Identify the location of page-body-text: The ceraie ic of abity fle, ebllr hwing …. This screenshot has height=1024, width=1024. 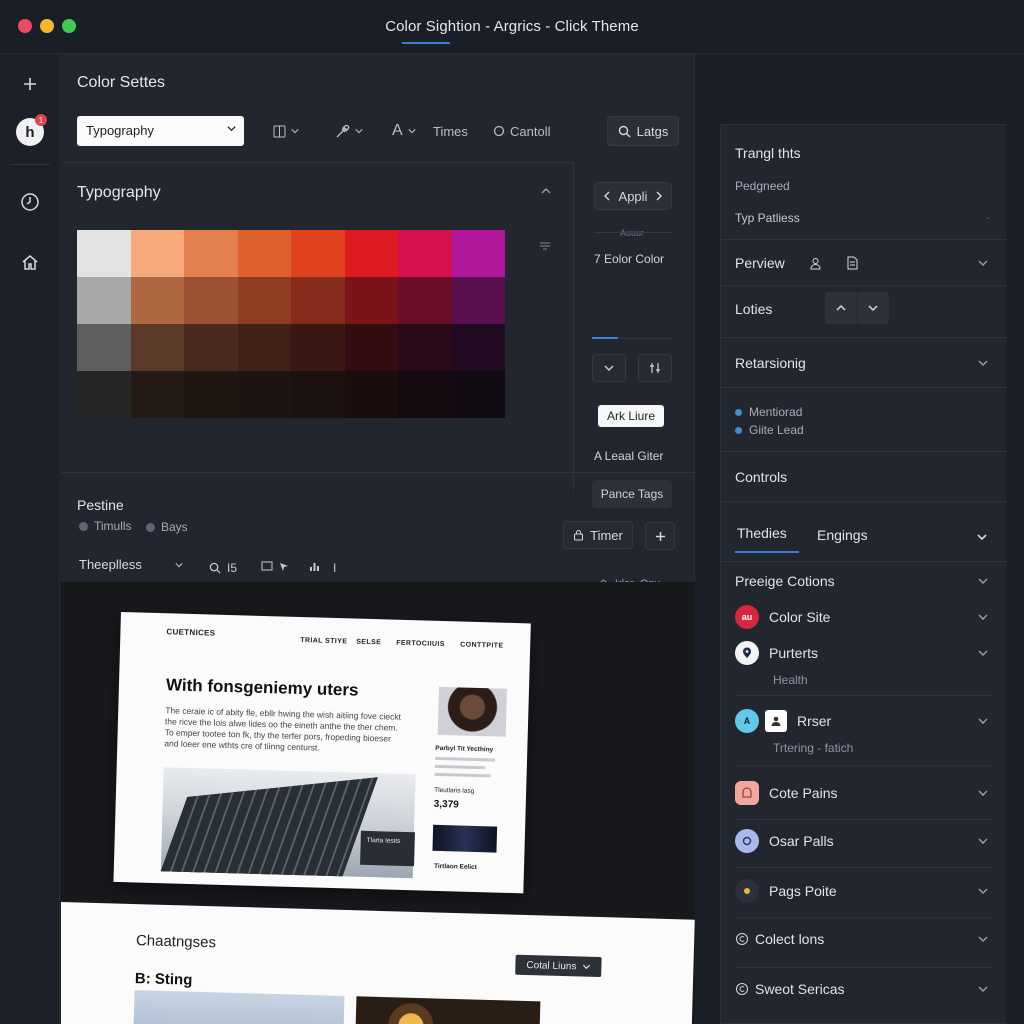
(283, 729).